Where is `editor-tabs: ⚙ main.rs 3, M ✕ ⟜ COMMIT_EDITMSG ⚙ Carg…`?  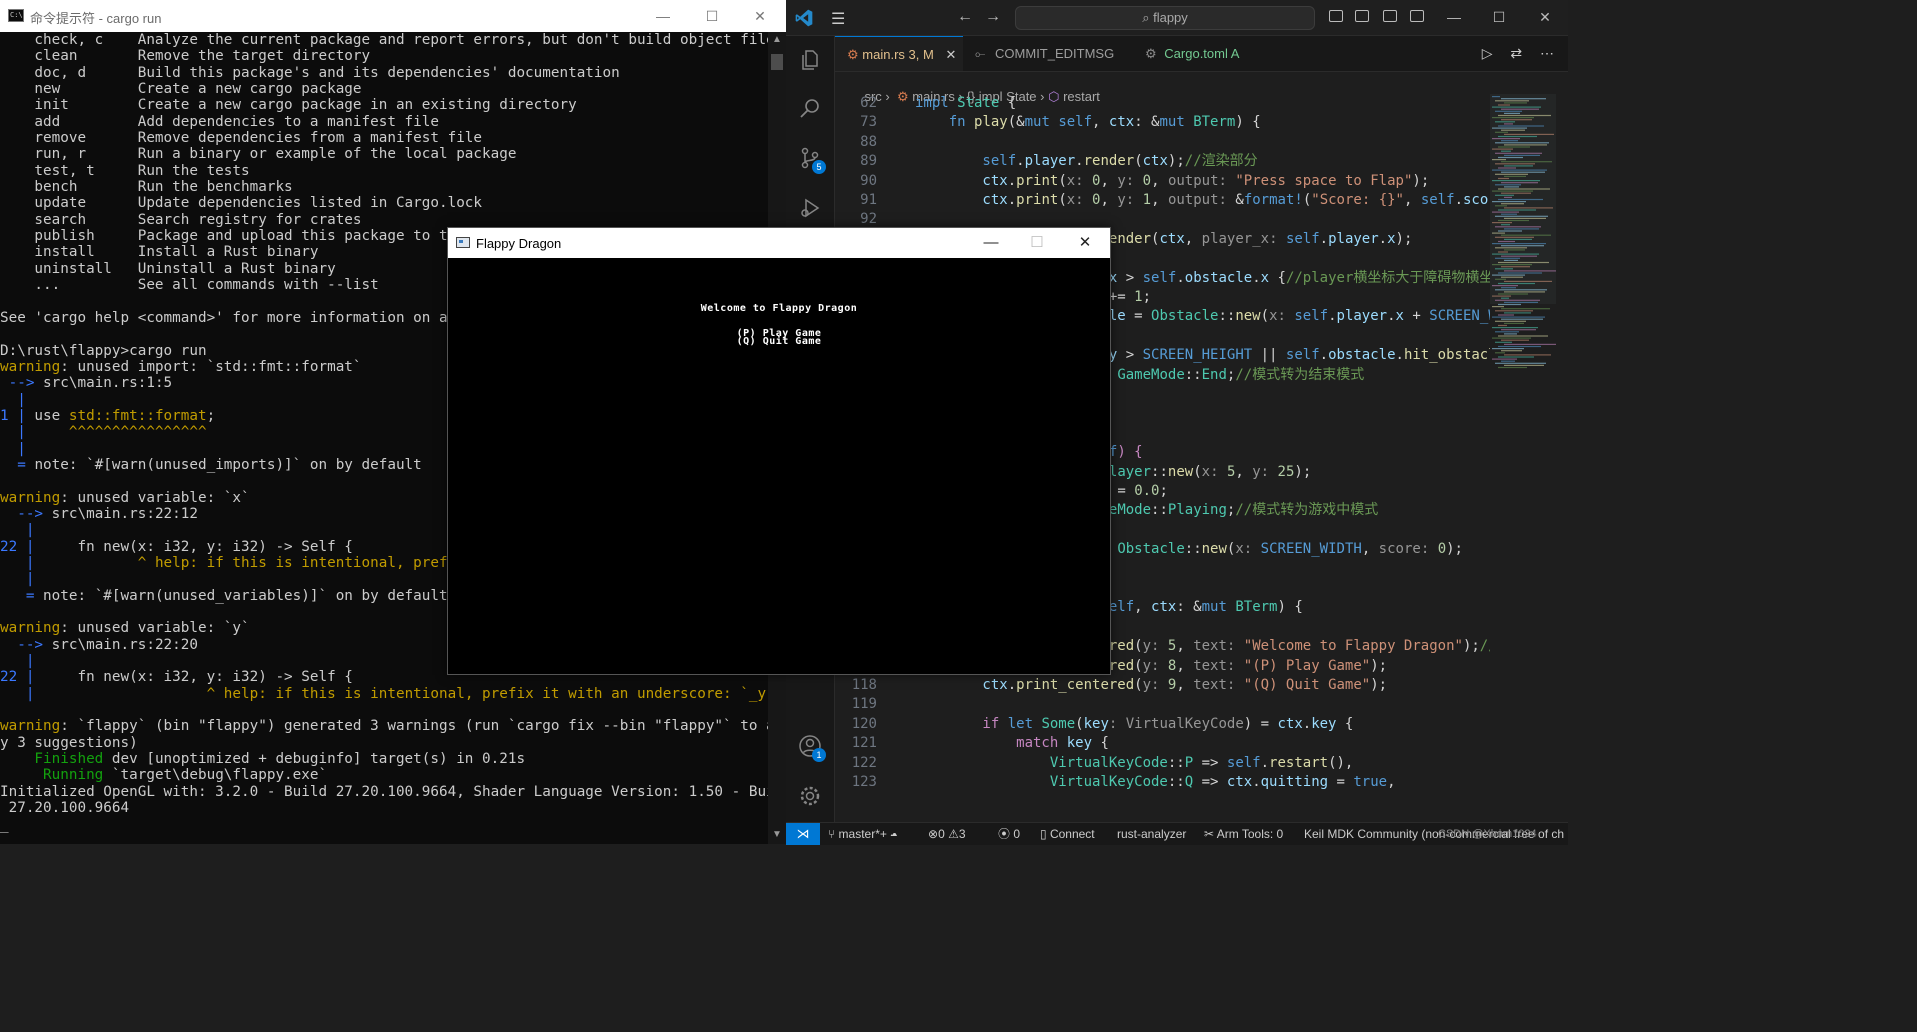
editor-tabs: ⚙ main.rs 3, M ✕ ⟜ COMMIT_EDITMSG ⚙ Carg… is located at coordinates (1201, 54).